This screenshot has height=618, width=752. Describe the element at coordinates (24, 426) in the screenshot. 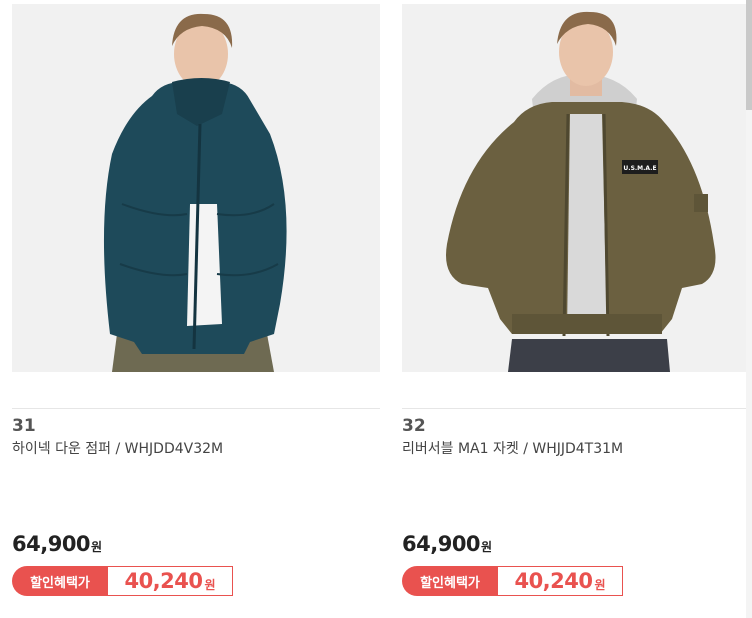

I see `product-number: 31` at that location.